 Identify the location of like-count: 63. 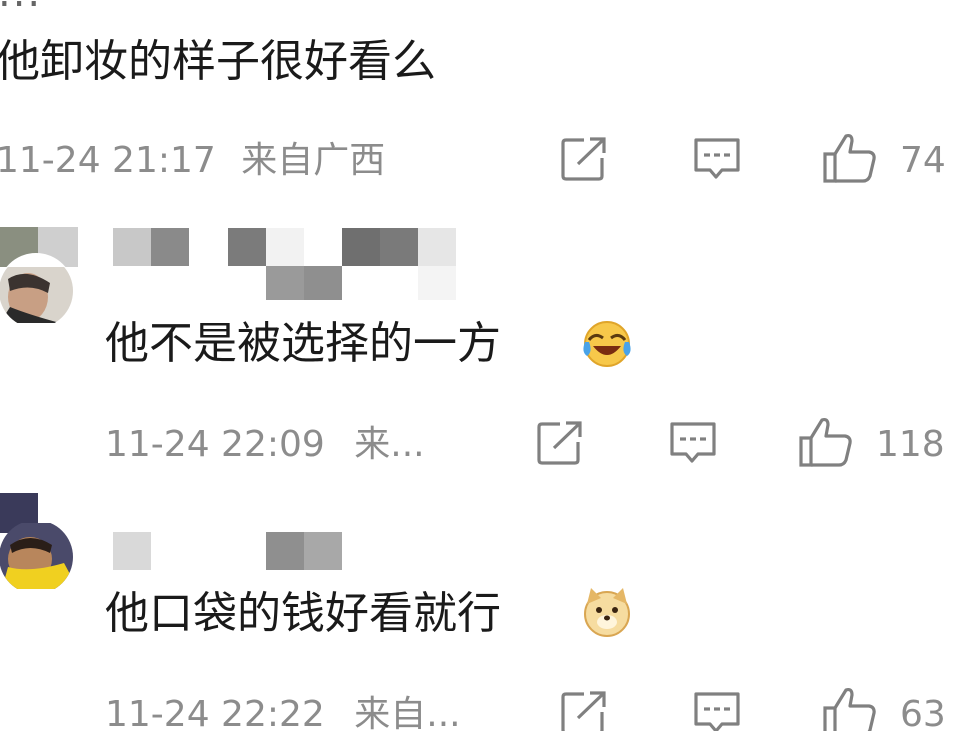
(923, 712).